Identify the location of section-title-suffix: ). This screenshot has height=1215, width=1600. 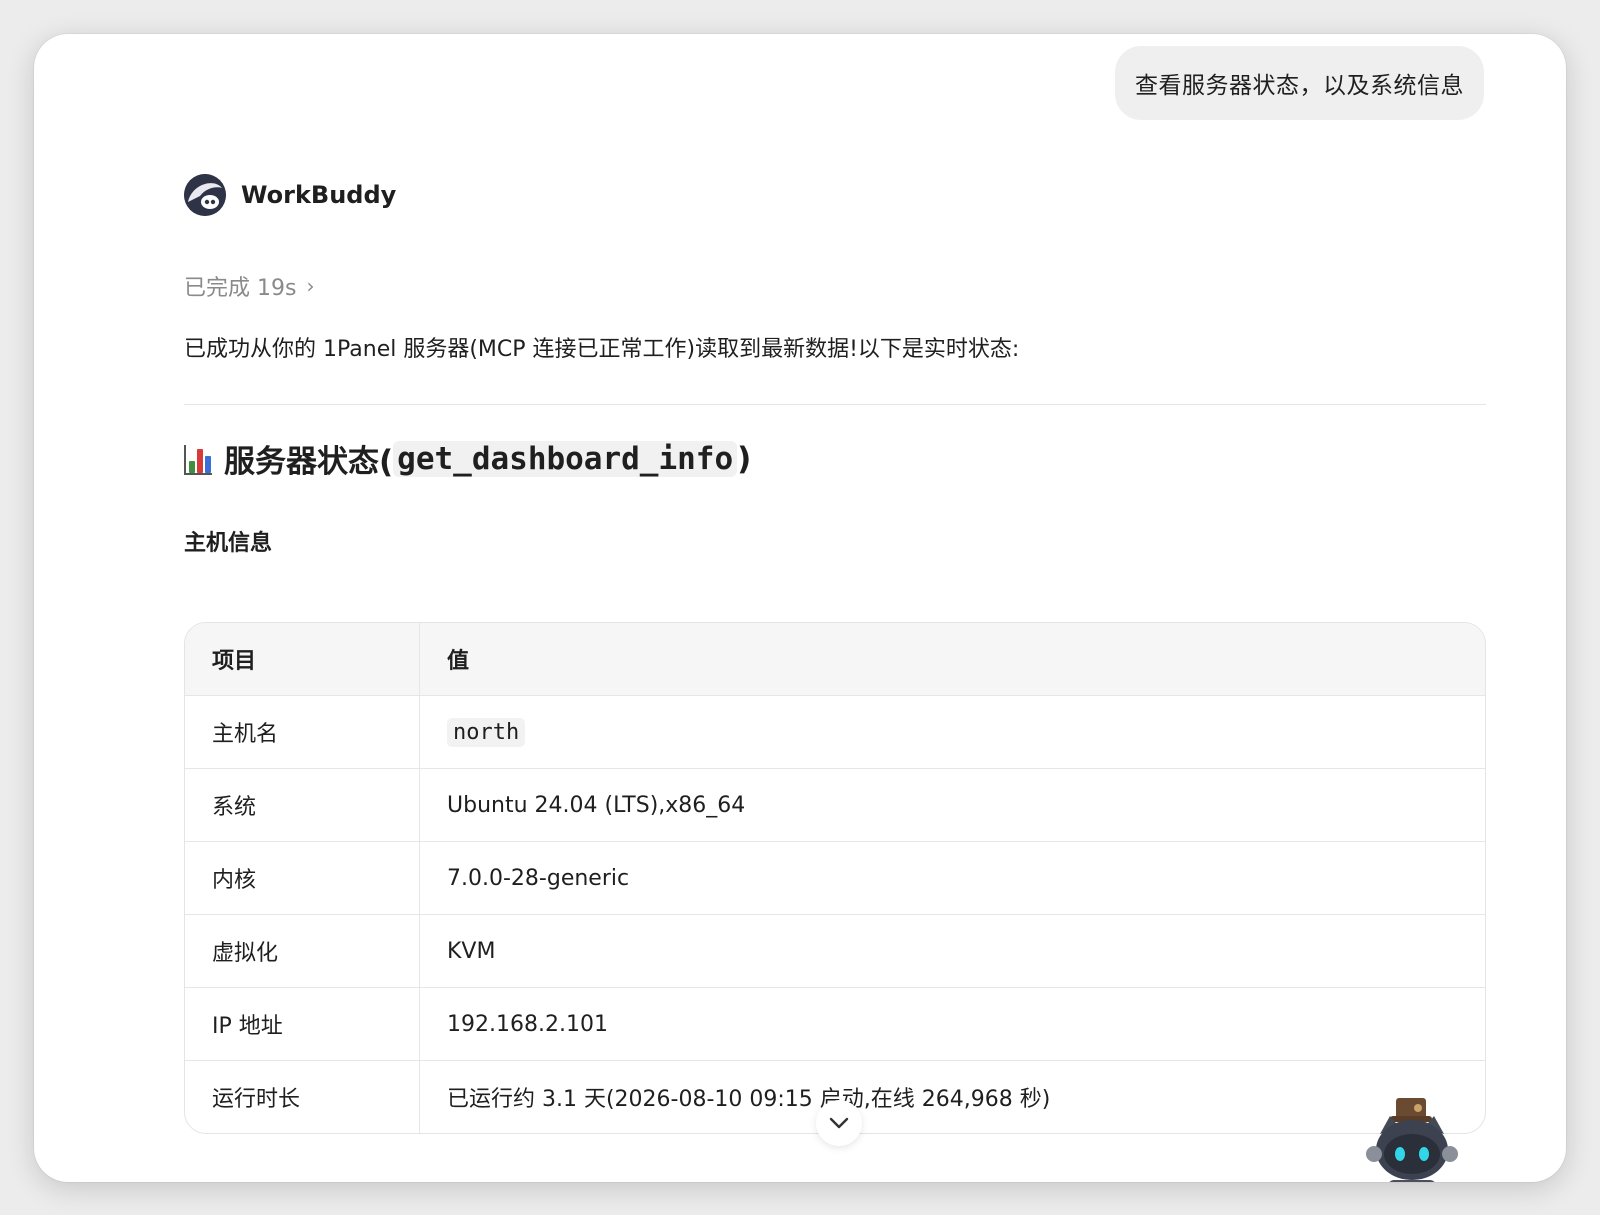
(744, 458).